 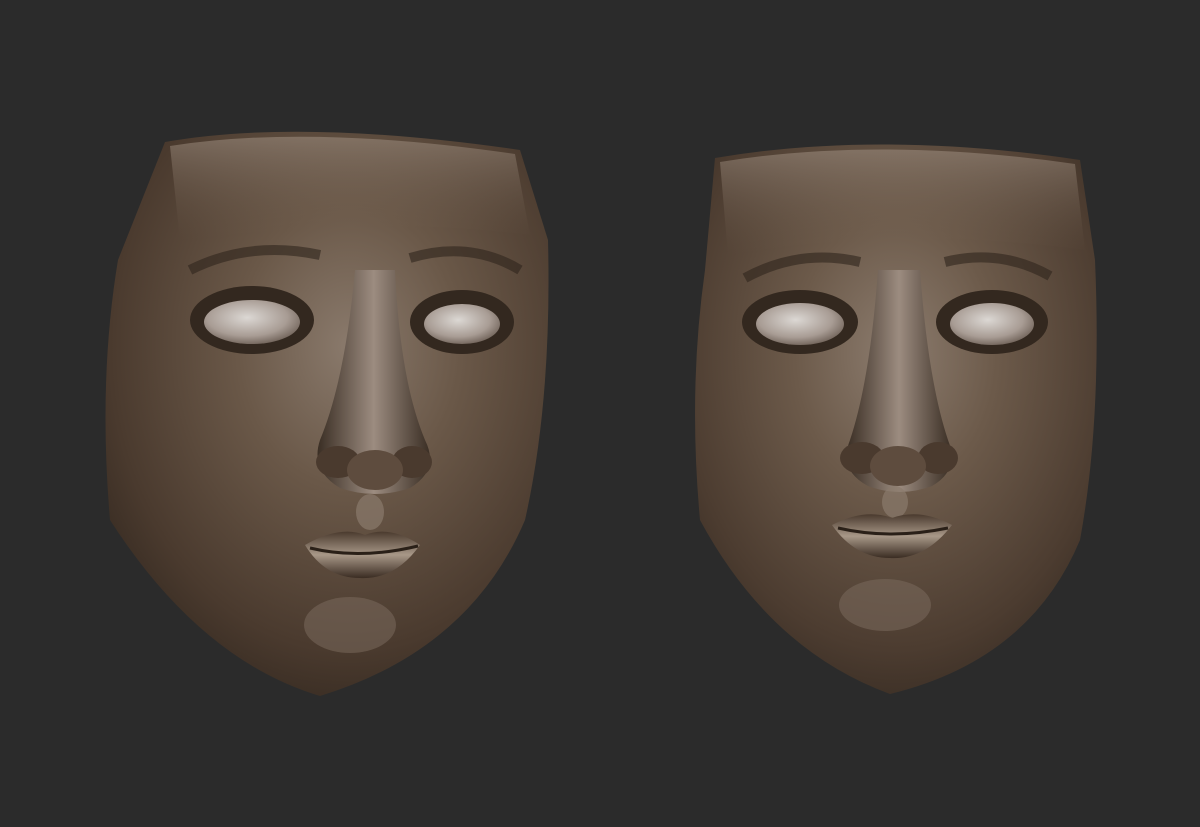 I want to click on right-mask-eye-left, so click(x=992, y=324).